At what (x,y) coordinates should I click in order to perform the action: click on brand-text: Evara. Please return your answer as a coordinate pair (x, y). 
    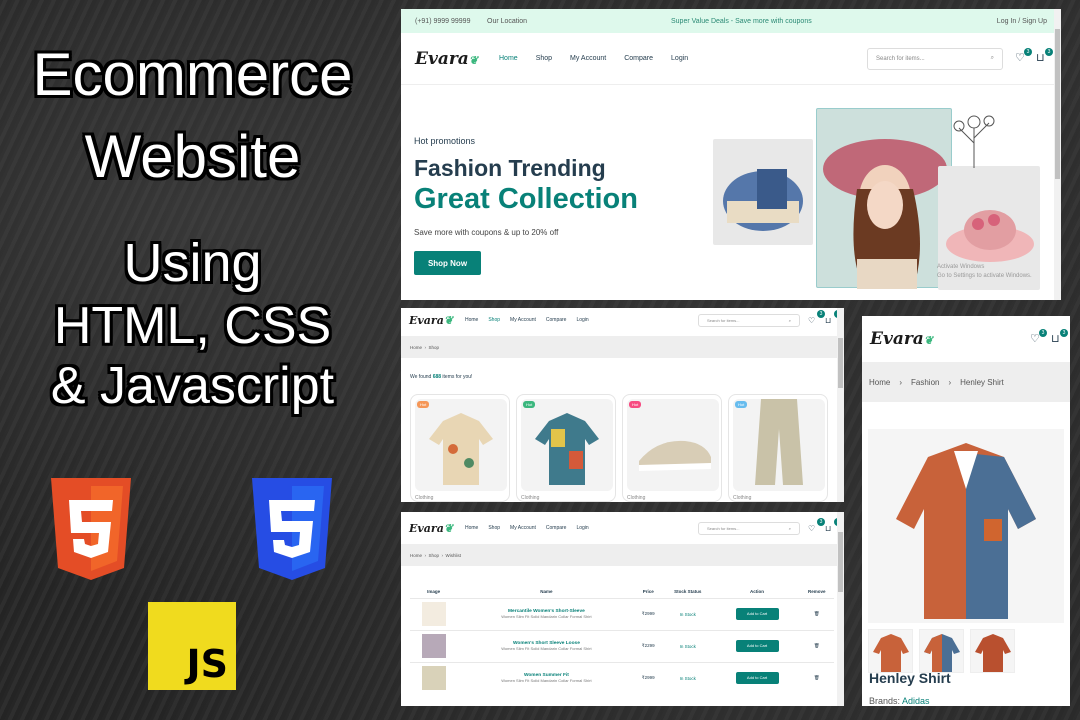
    Looking at the image, I should click on (897, 339).